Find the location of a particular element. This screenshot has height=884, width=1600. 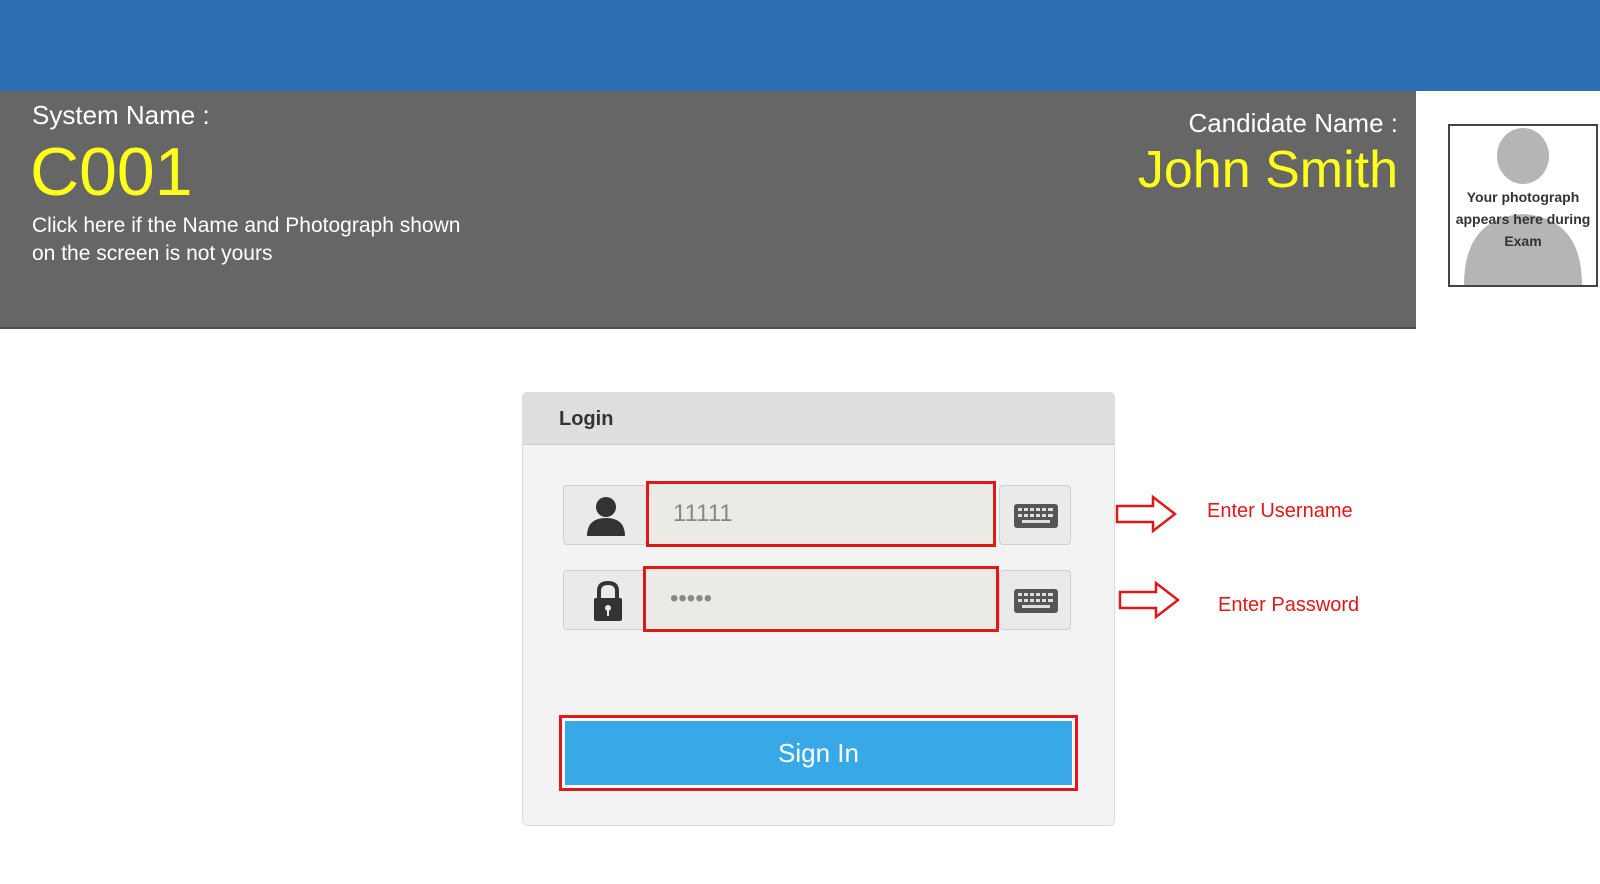

username-input is located at coordinates (821, 514).